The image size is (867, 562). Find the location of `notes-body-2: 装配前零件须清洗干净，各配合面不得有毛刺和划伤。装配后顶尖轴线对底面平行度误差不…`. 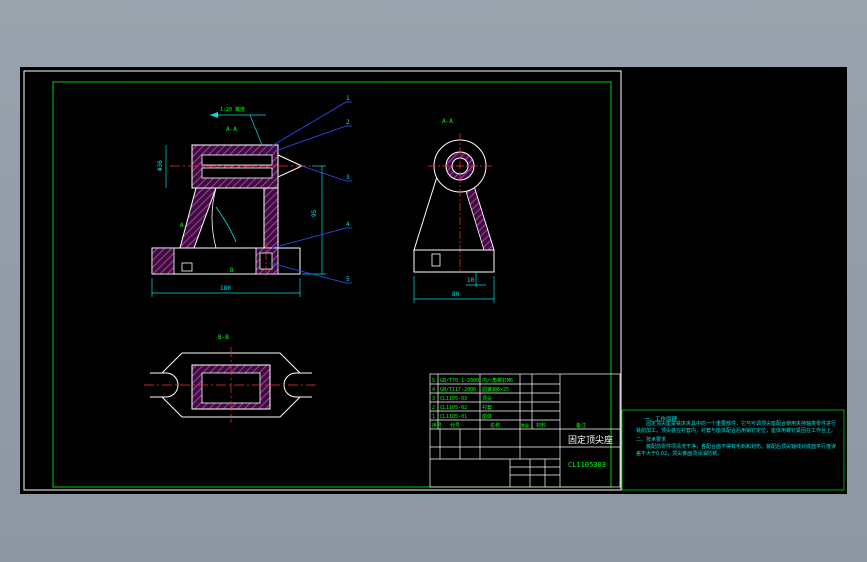

notes-body-2: 装配前零件须清洗干净，各配合面不得有毛刺和划伤。装配后顶尖轴线对底面平行度误差不… is located at coordinates (736, 450).